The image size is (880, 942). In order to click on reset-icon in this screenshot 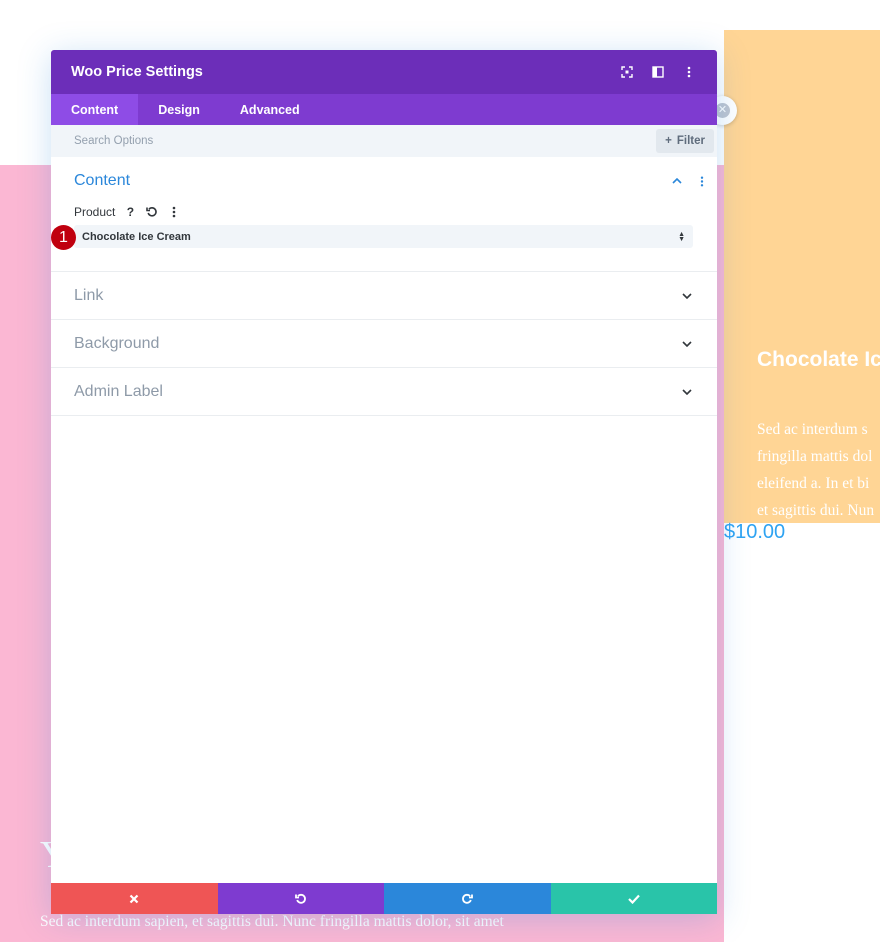, I will do `click(152, 212)`.